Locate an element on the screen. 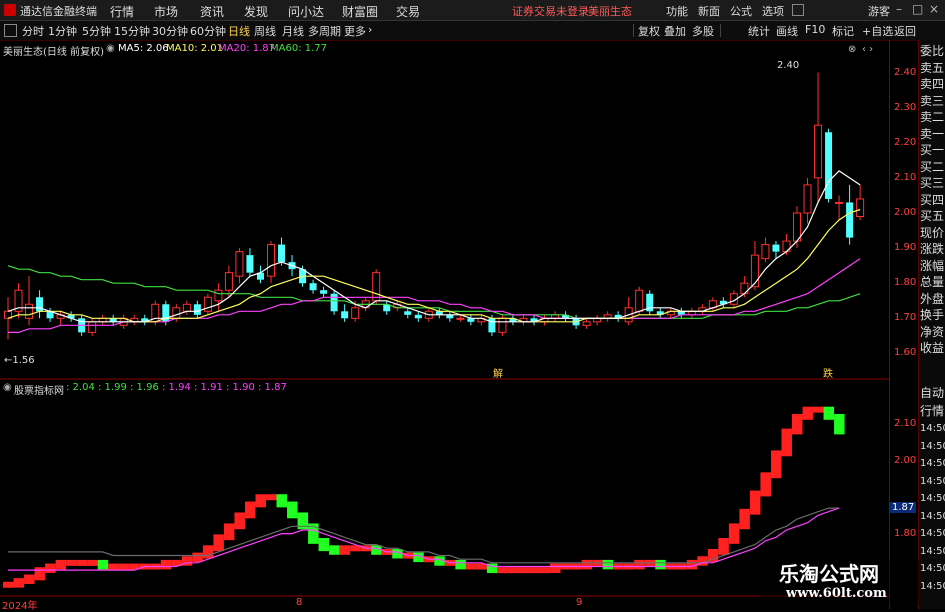 Image resolution: width=945 pixels, height=612 pixels. app-logo-icon is located at coordinates (10, 10).